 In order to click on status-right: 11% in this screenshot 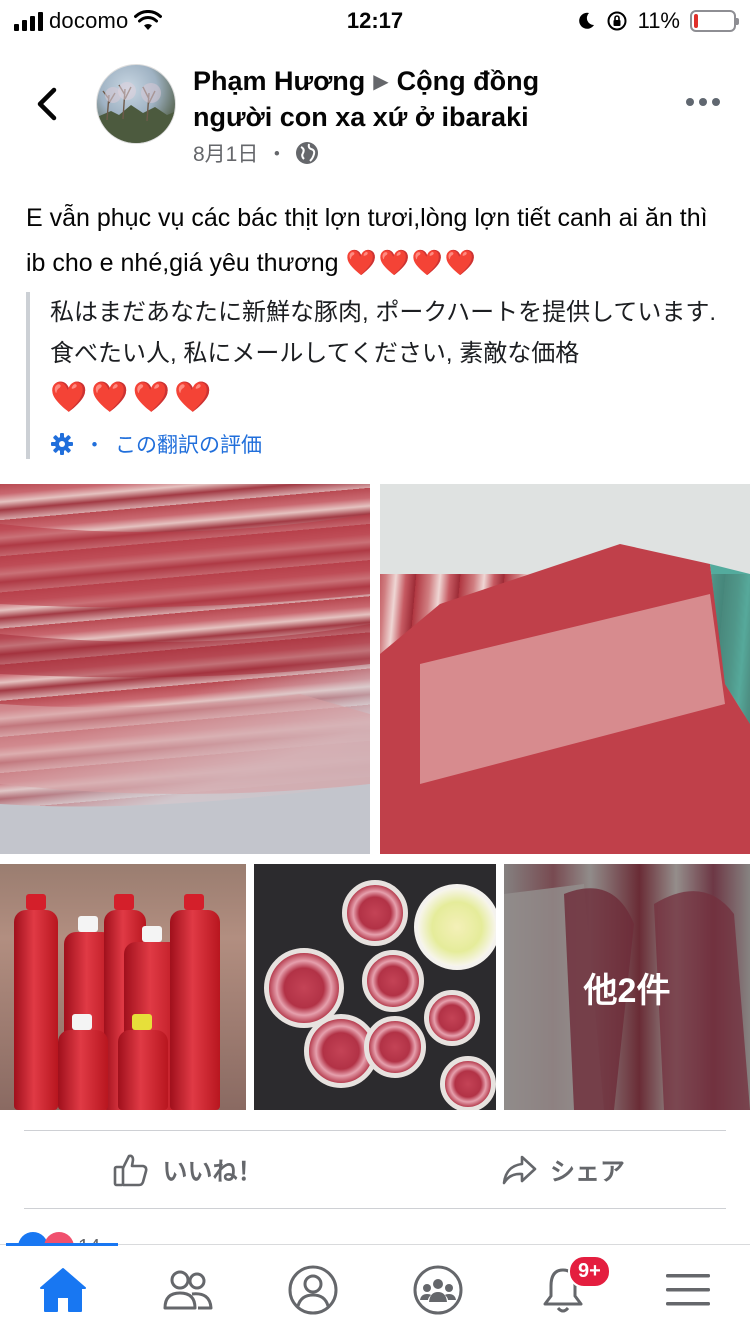, I will do `click(657, 21)`.